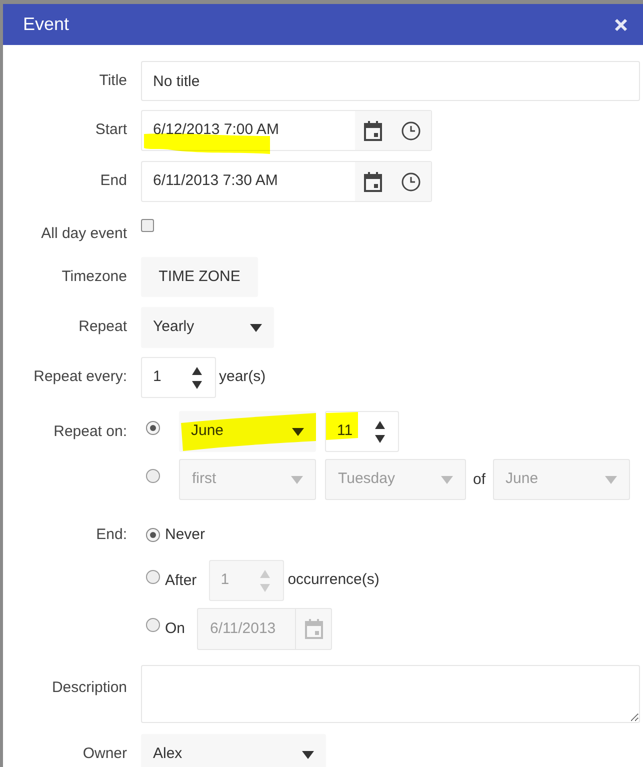  What do you see at coordinates (390, 81) in the screenshot?
I see `title-field: No title` at bounding box center [390, 81].